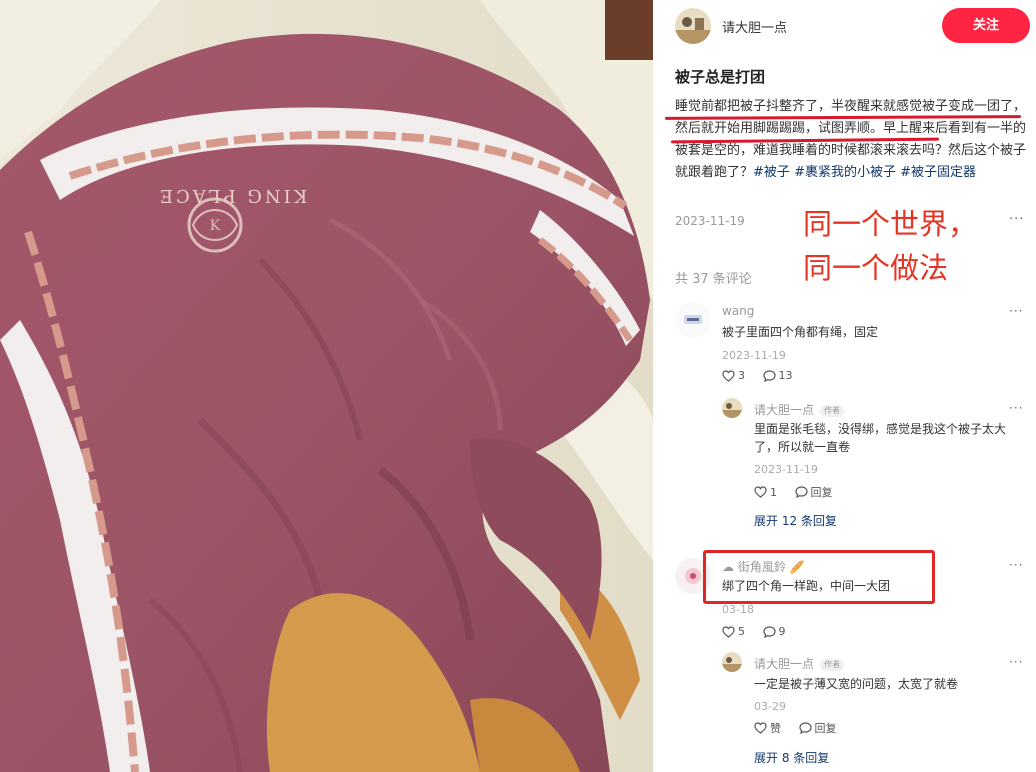  Describe the element at coordinates (770, 706) in the screenshot. I see `comment-date: 03-29` at that location.